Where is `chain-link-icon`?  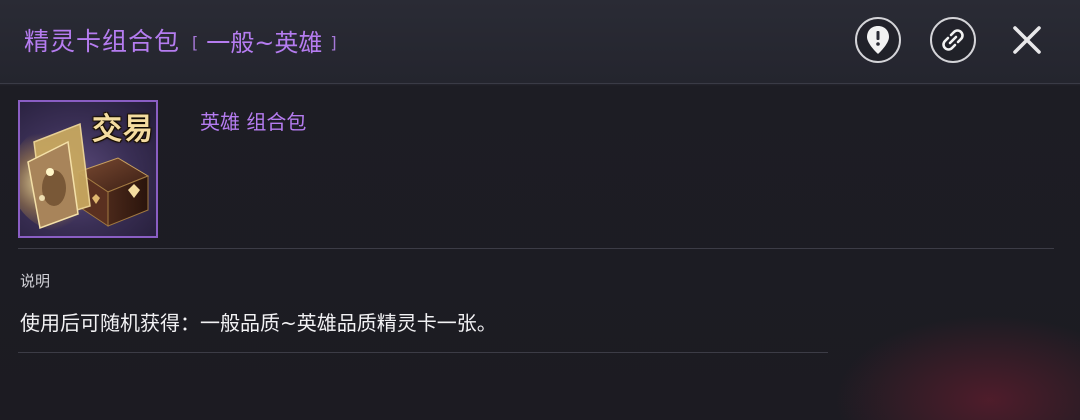 chain-link-icon is located at coordinates (953, 40).